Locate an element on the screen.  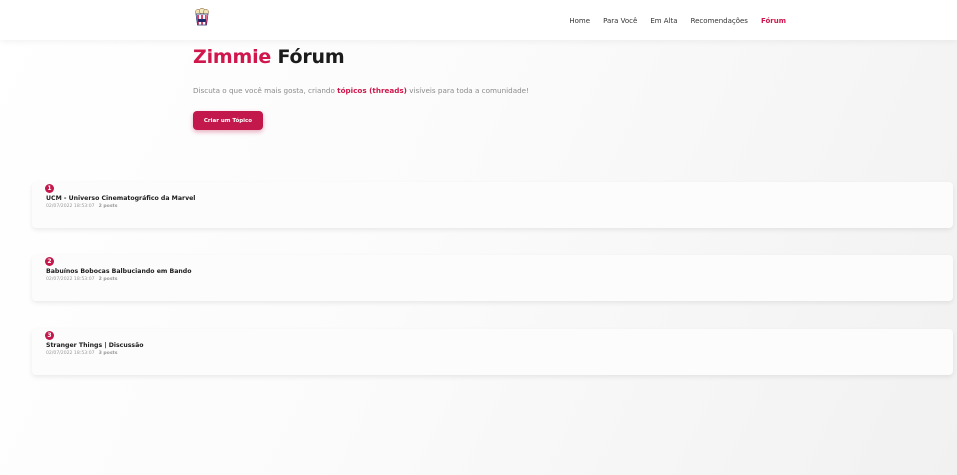
thread-meta: 02/07/2022 18:53:07 3 posts is located at coordinates (81, 353).